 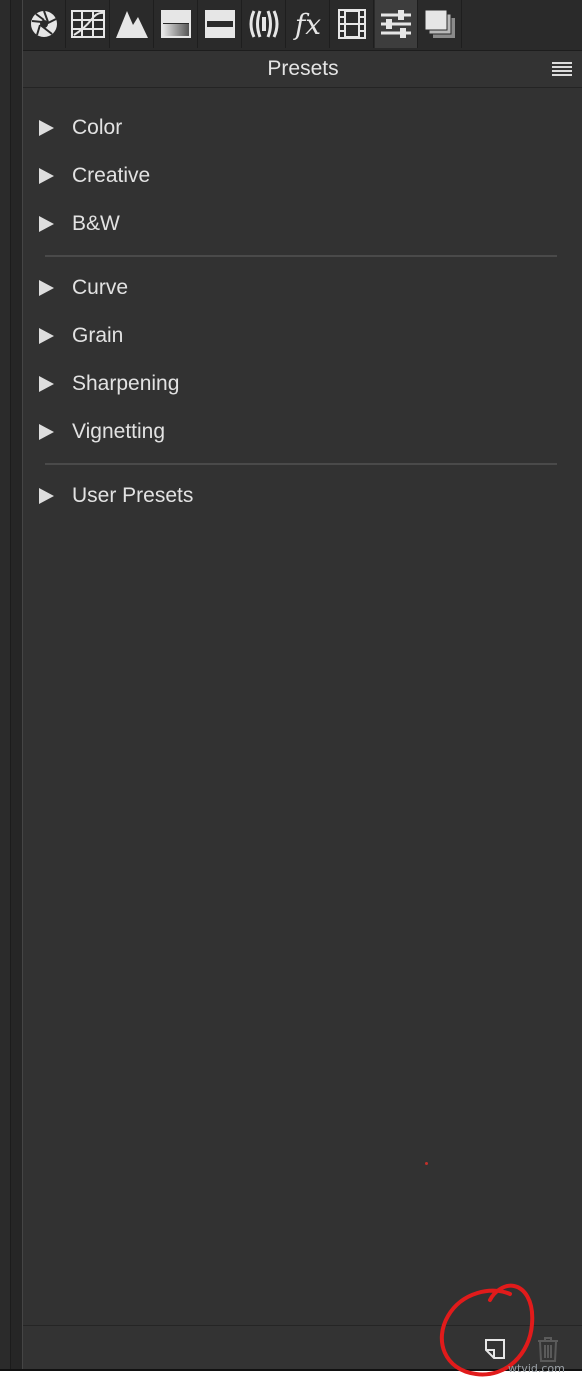 I want to click on preset-group-label: Color, so click(x=97, y=127).